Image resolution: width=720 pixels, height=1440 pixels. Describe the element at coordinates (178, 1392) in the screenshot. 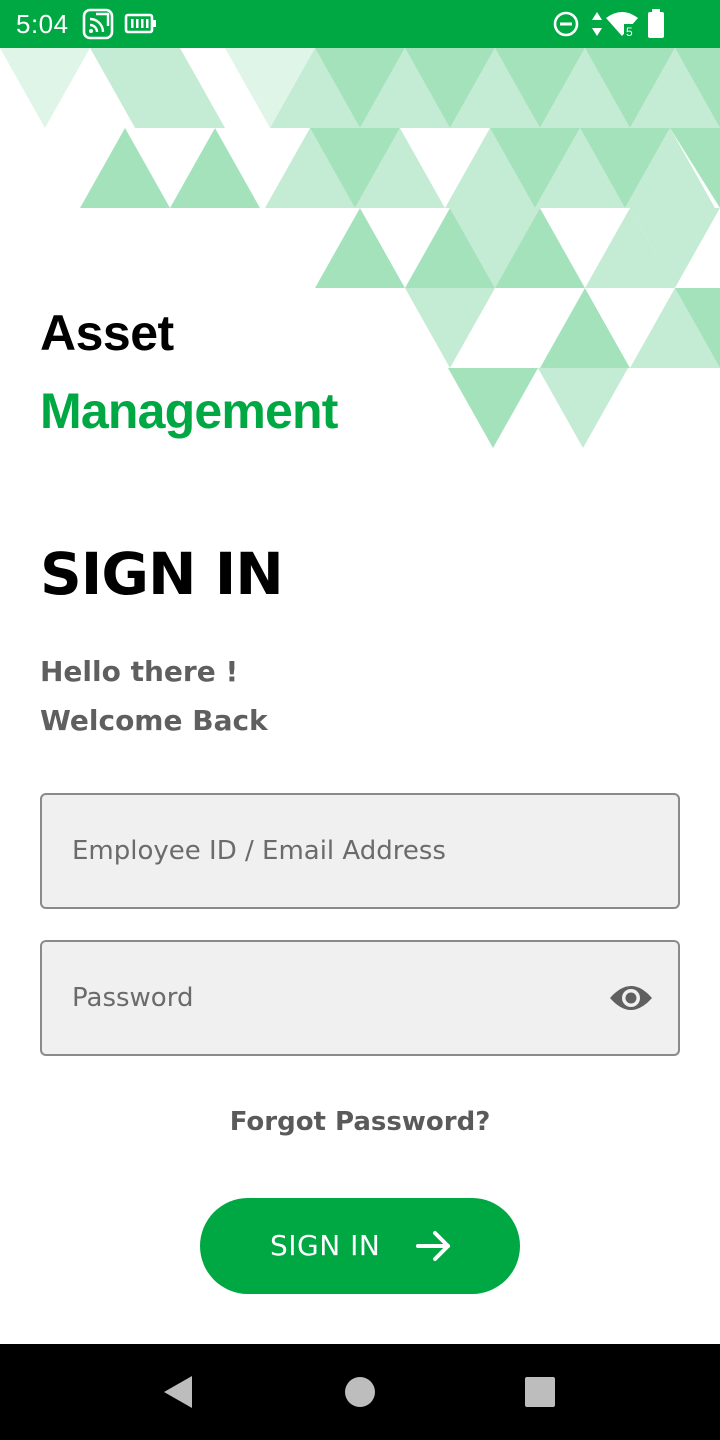

I see `back-icon` at that location.